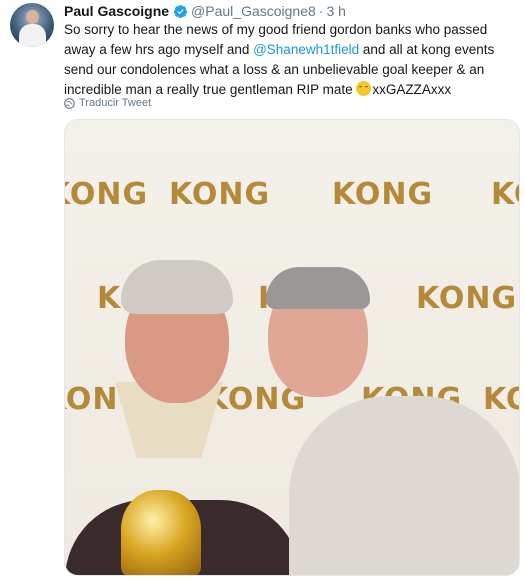 The image size is (525, 581). Describe the element at coordinates (364, 88) in the screenshot. I see `sad-face-emoji-icon` at that location.